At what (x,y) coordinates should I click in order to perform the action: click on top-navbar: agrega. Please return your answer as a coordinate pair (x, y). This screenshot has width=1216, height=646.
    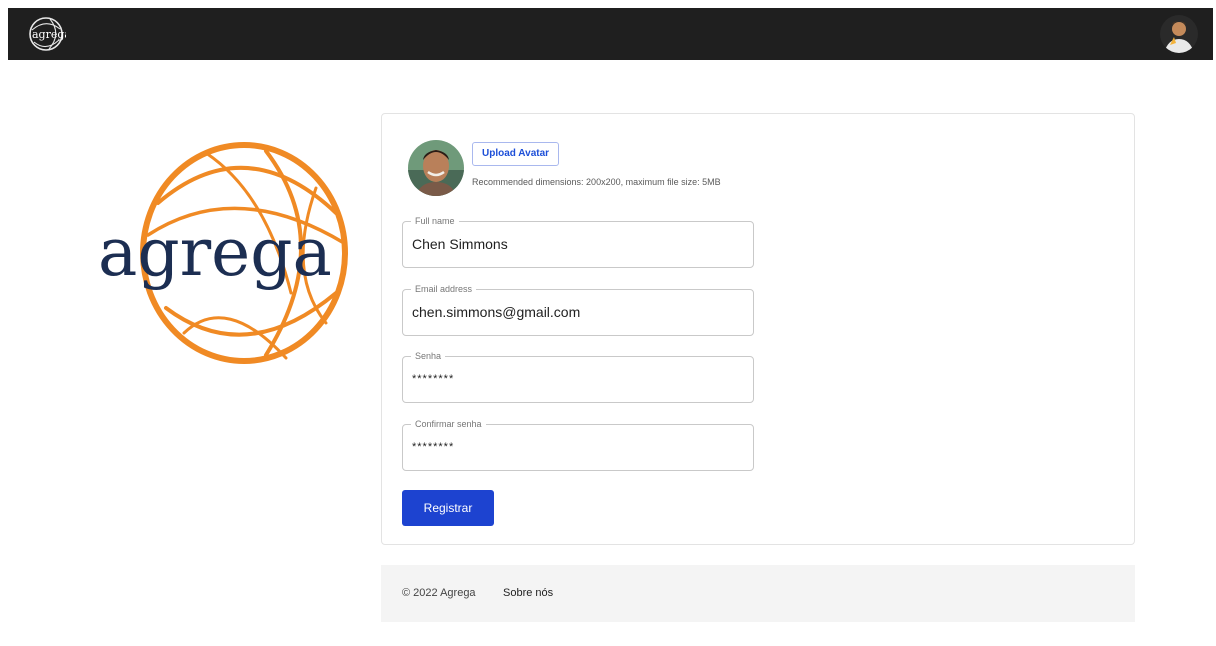
    Looking at the image, I should click on (610, 34).